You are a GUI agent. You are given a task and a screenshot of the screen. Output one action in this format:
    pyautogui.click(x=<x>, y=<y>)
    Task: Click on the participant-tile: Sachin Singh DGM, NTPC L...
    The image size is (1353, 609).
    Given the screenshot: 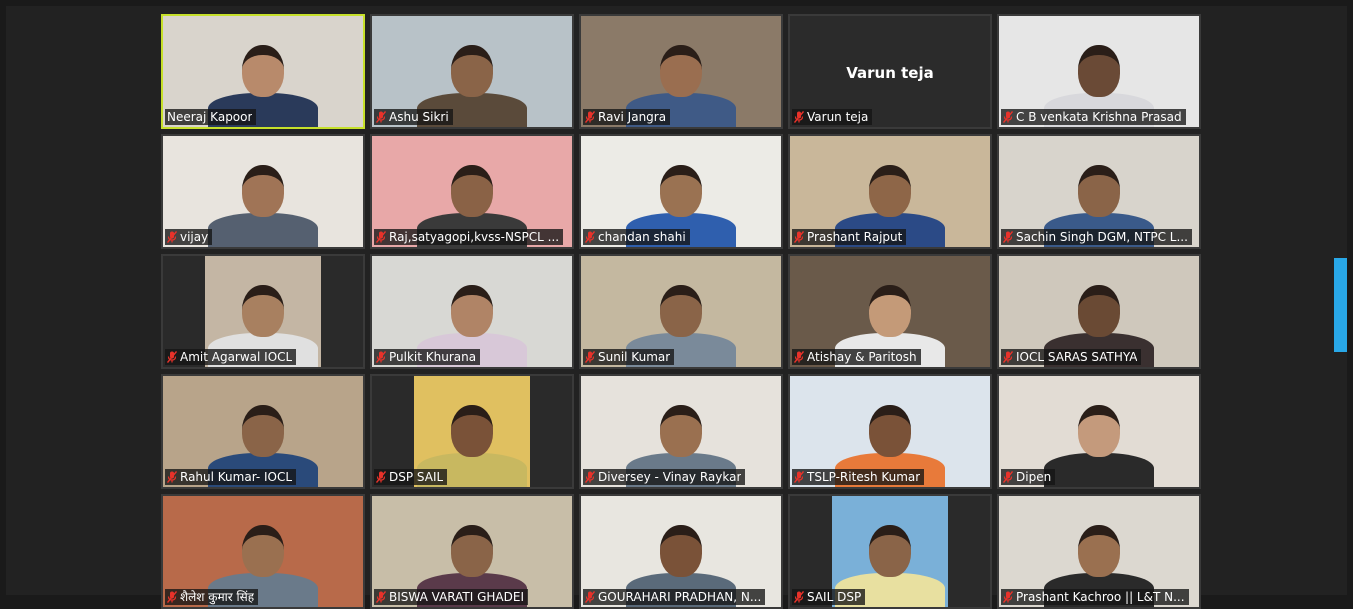 What is the action you would take?
    pyautogui.click(x=1099, y=191)
    